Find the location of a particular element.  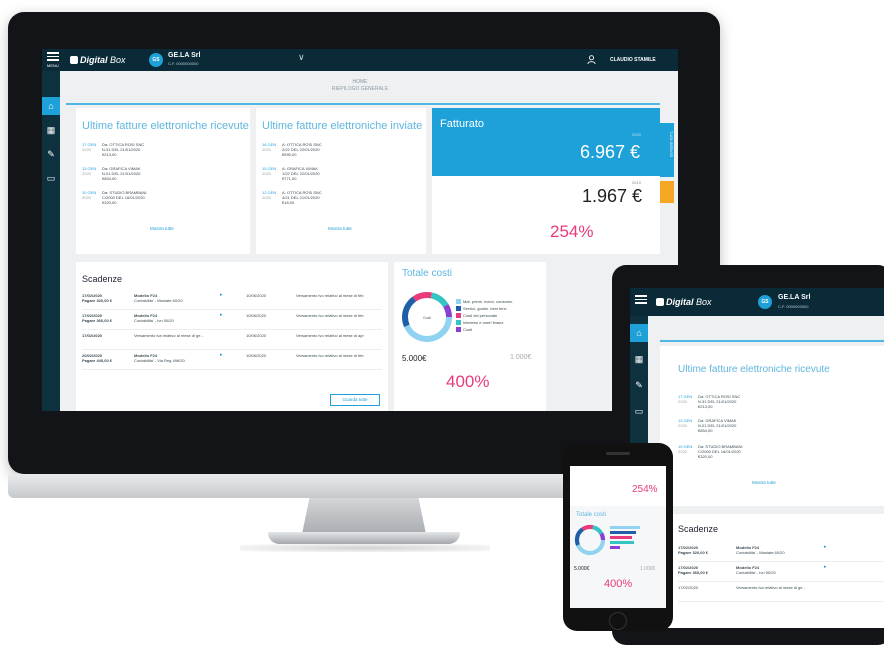

deadline-amount: Pagare 360,00 € is located at coordinates (97, 320).